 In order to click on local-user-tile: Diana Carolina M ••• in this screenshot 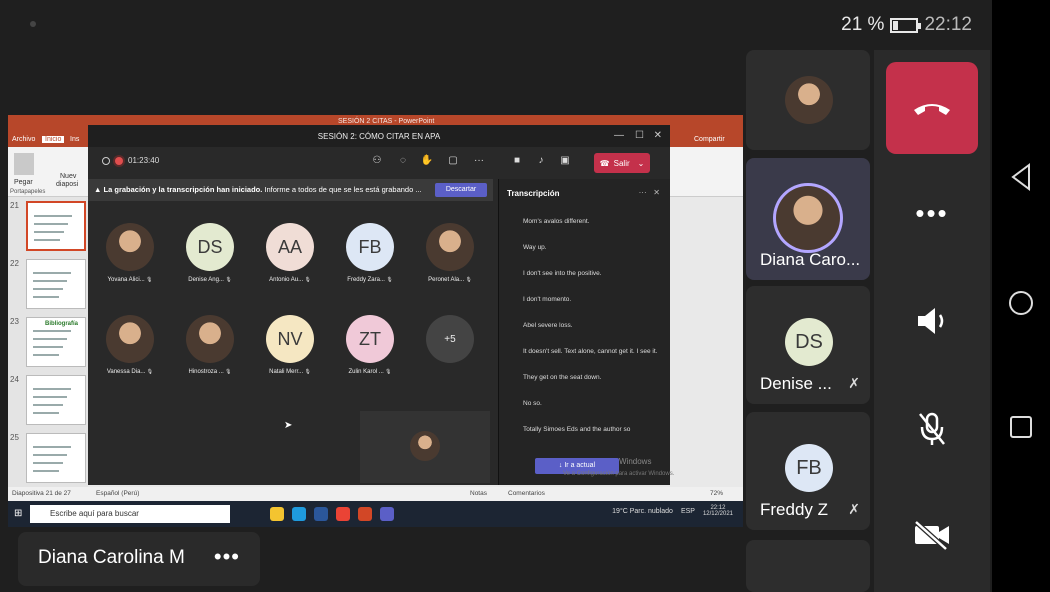, I will do `click(139, 559)`.